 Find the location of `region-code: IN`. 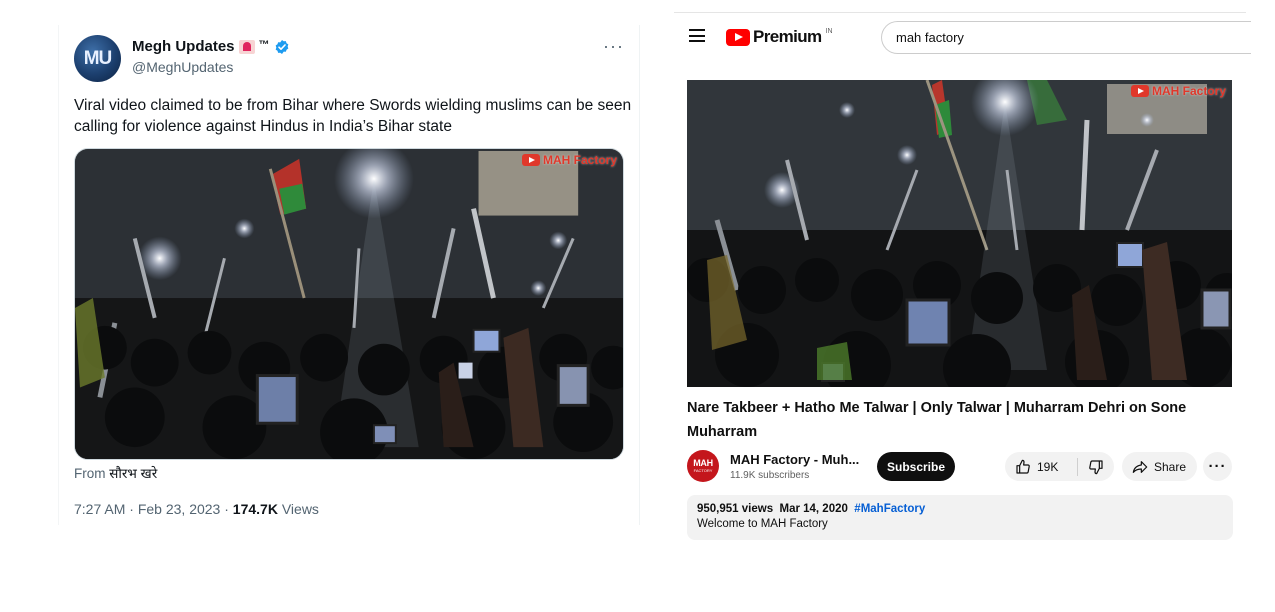

region-code: IN is located at coordinates (829, 31).